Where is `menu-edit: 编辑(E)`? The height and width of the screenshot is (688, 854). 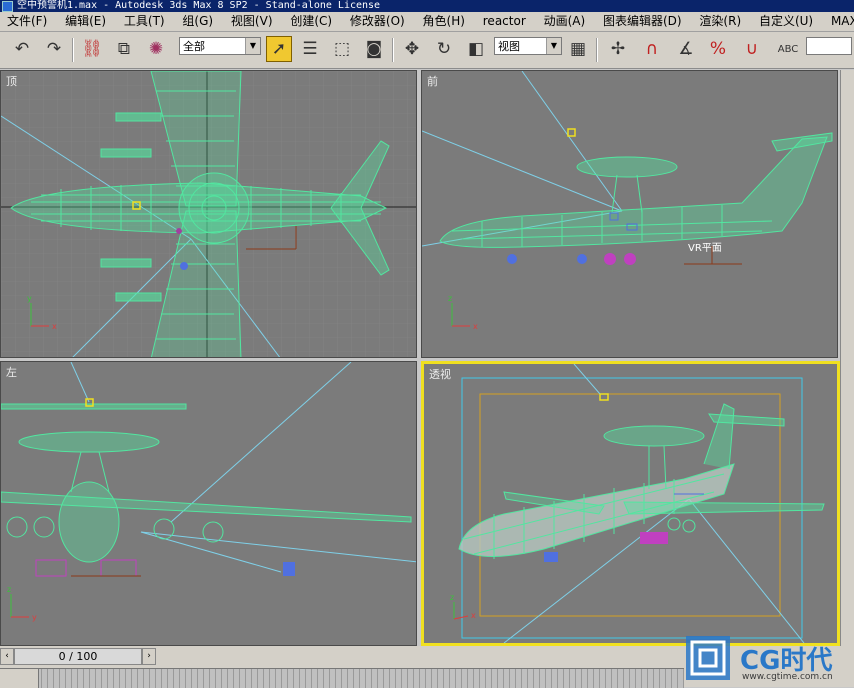
menu-edit: 编辑(E) is located at coordinates (85, 21).